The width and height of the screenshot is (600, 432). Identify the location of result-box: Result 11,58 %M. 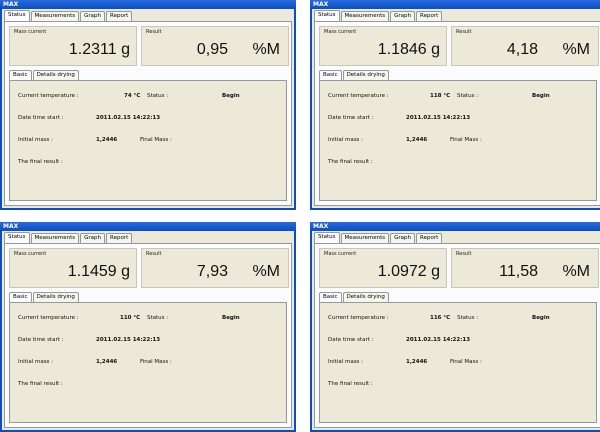
(525, 268).